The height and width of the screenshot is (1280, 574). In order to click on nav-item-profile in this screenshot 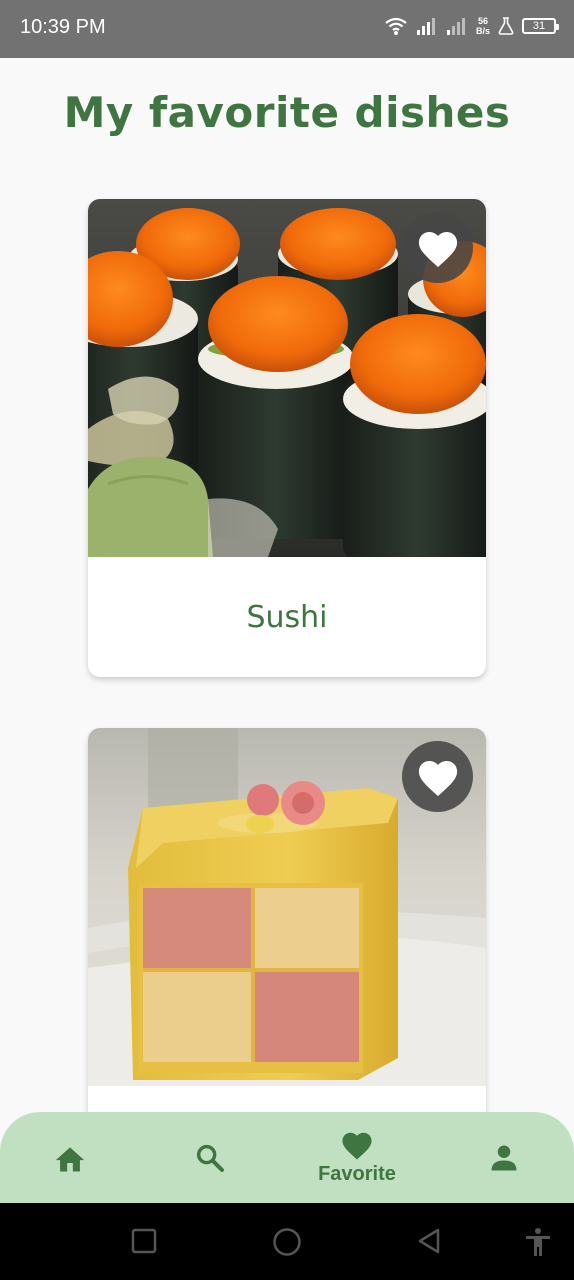, I will do `click(504, 1157)`.